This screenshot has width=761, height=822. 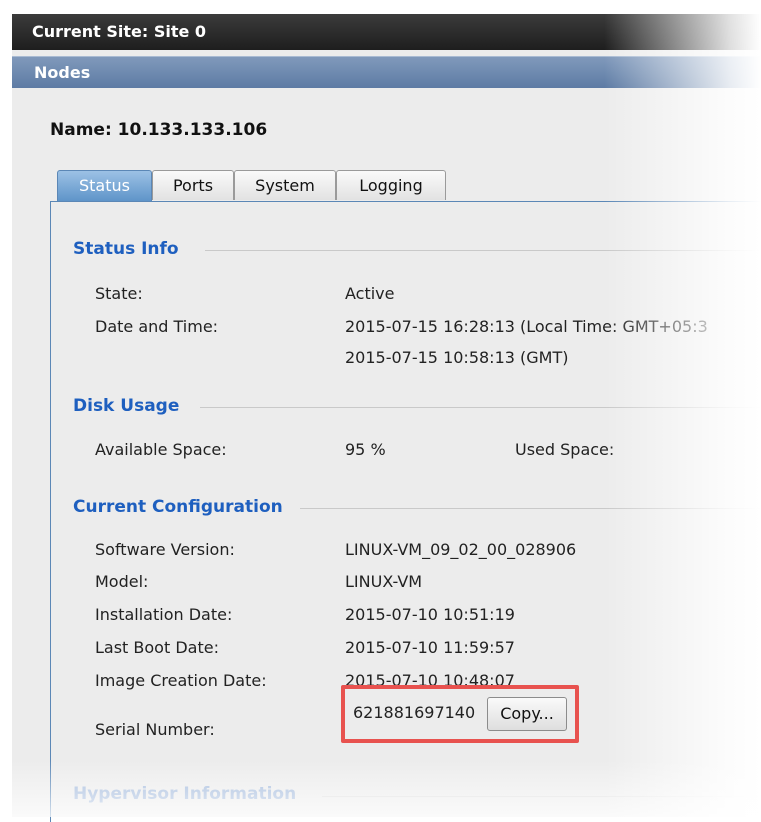 I want to click on software-version-value: LINUX-VM_09_02_00_028906, so click(x=461, y=549).